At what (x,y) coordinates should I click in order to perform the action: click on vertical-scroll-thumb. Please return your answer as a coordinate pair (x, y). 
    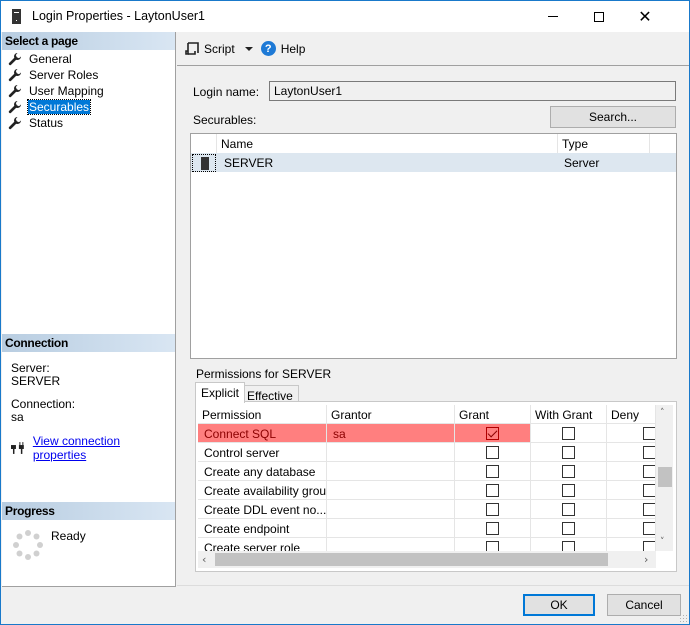
    Looking at the image, I should click on (665, 477).